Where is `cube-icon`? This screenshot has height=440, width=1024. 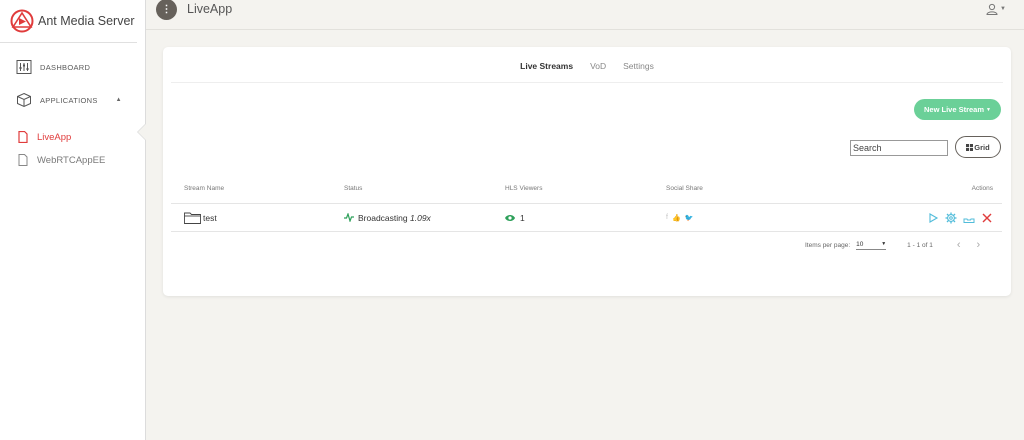 cube-icon is located at coordinates (24, 100).